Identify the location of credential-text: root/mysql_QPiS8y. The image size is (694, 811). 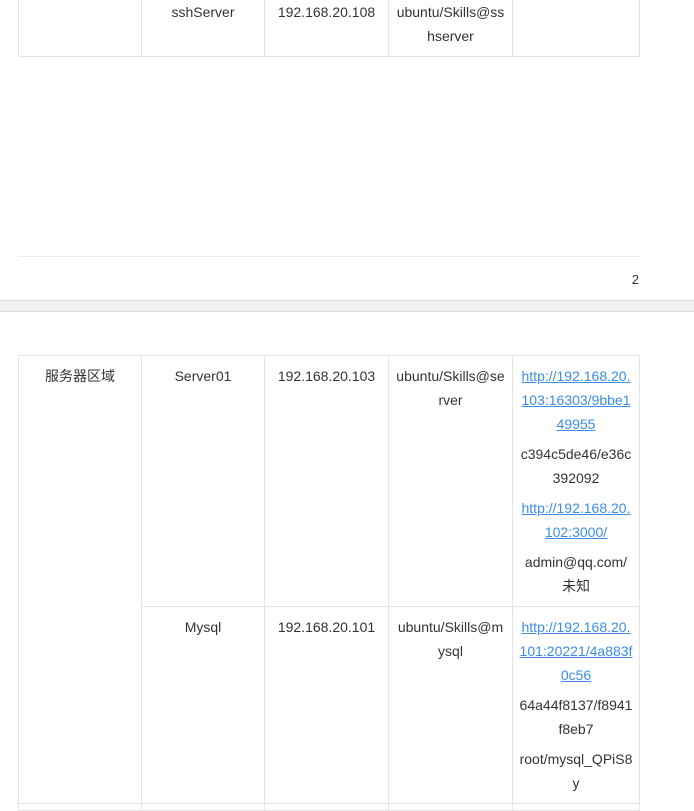
(576, 771).